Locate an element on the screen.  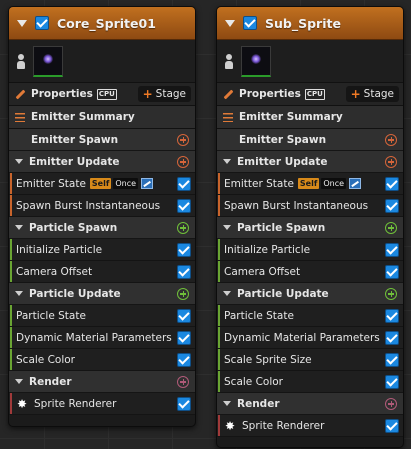
module-label: Sprite Renderer is located at coordinates (75, 403).